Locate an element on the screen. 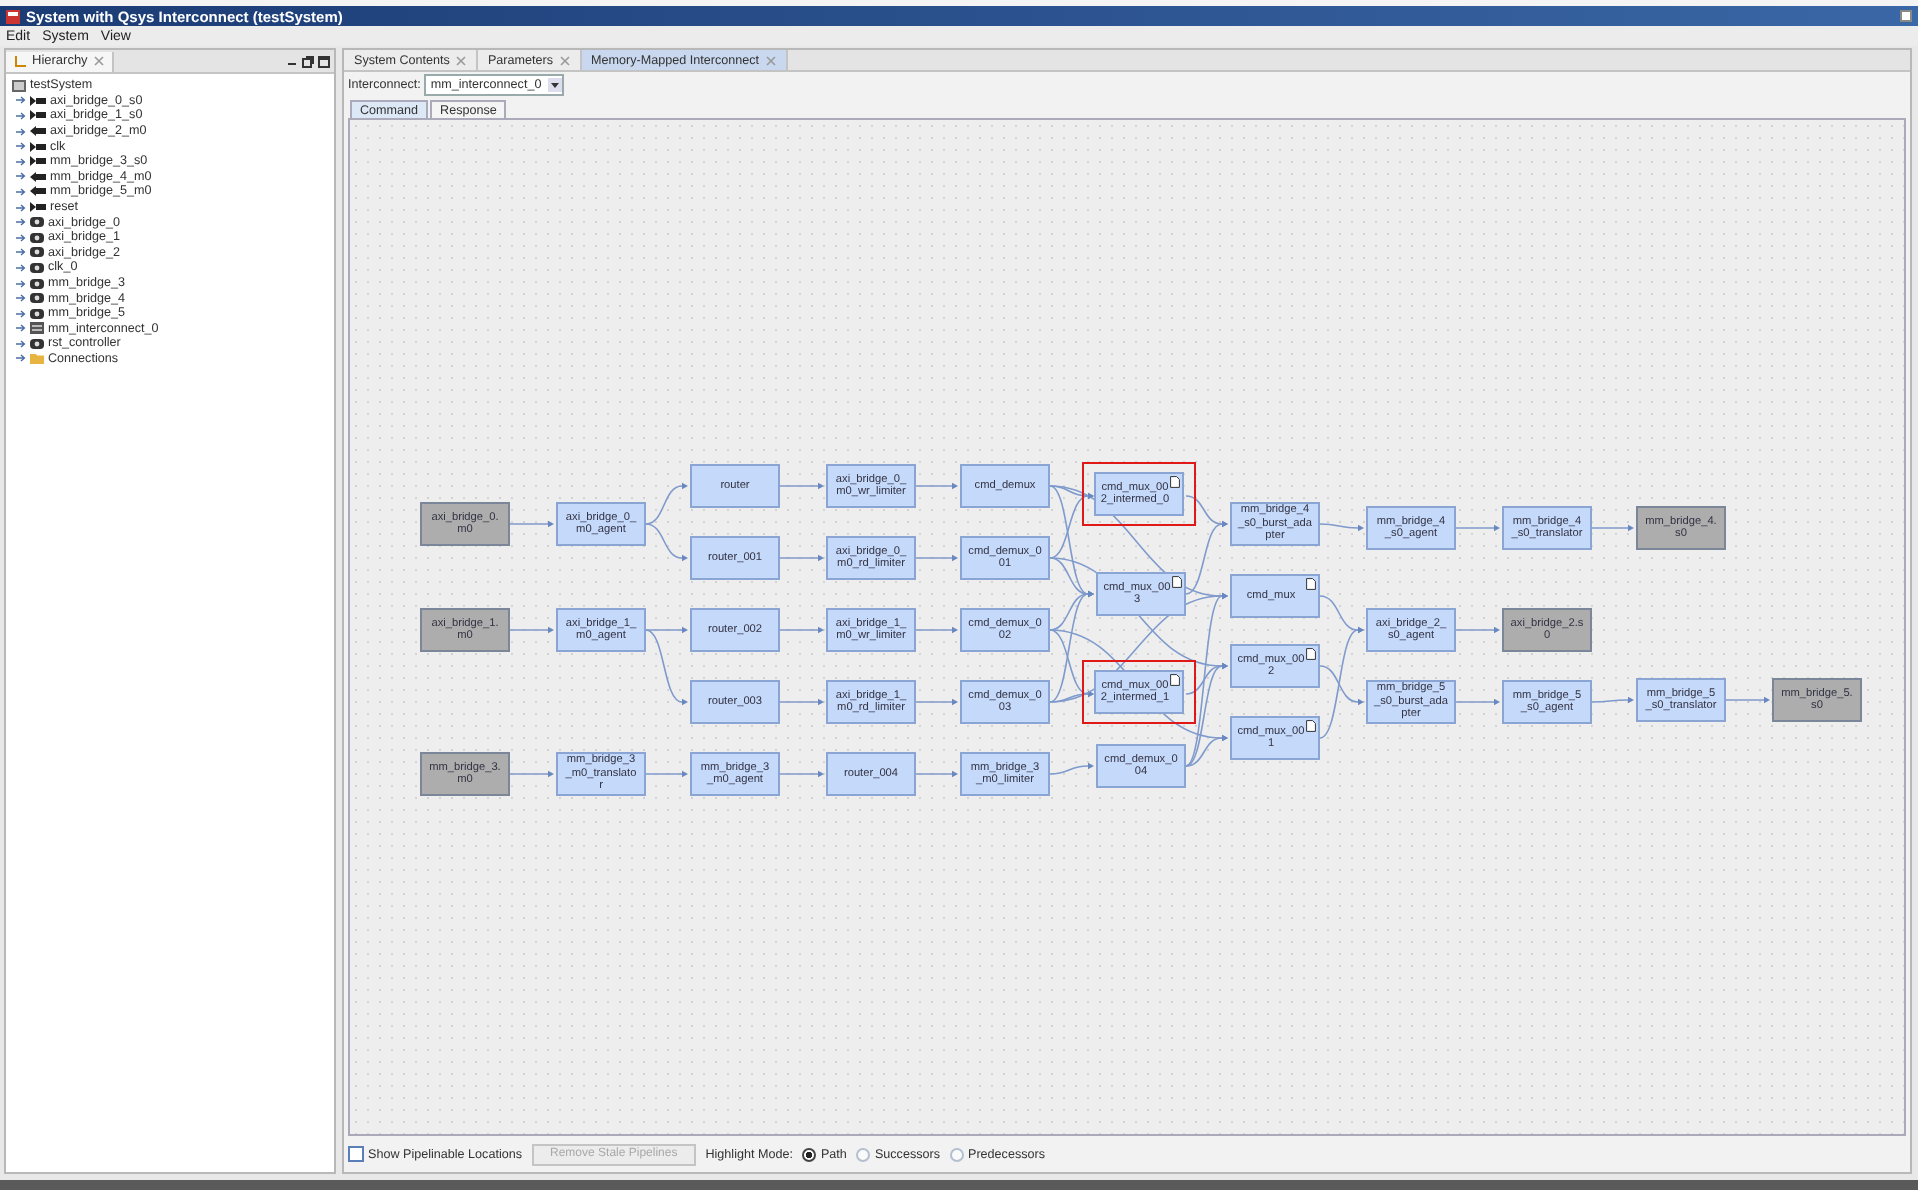  app-icon is located at coordinates (13, 16).